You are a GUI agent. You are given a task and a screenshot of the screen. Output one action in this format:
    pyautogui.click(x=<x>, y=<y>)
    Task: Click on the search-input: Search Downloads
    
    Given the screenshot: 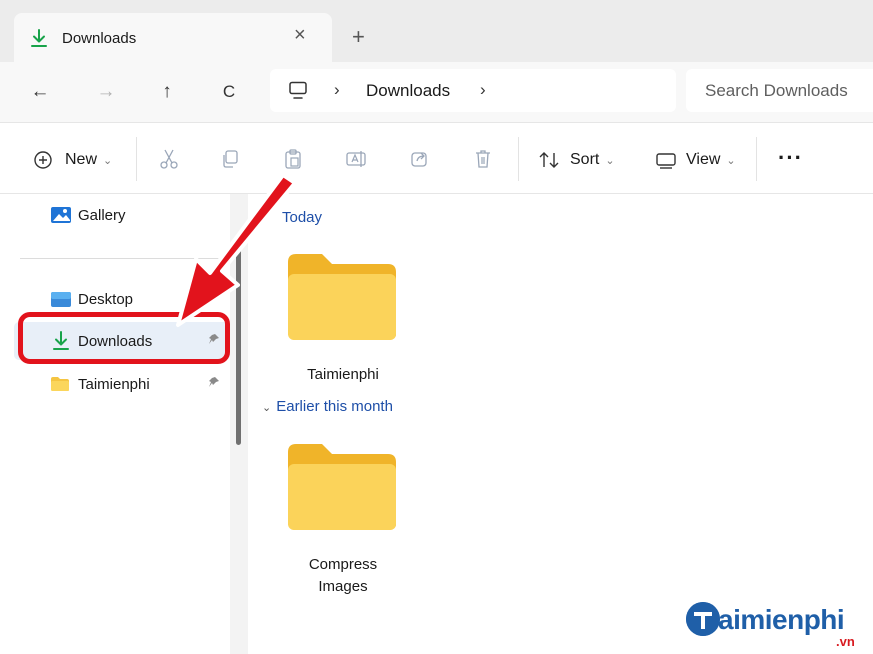 What is the action you would take?
    pyautogui.click(x=779, y=90)
    